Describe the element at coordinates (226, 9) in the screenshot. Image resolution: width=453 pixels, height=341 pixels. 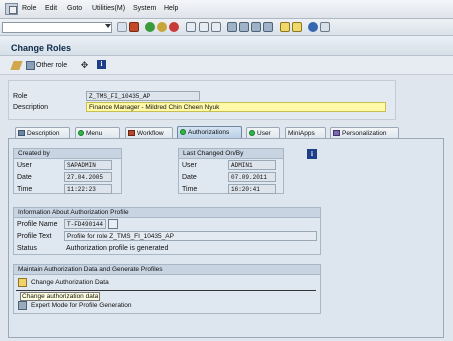
I see `menu-bar: Role Edit Goto Utilities(M) System Help` at that location.